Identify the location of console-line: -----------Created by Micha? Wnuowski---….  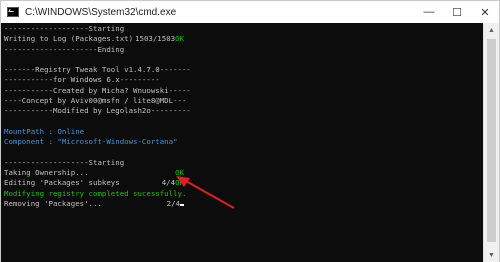
(97, 91).